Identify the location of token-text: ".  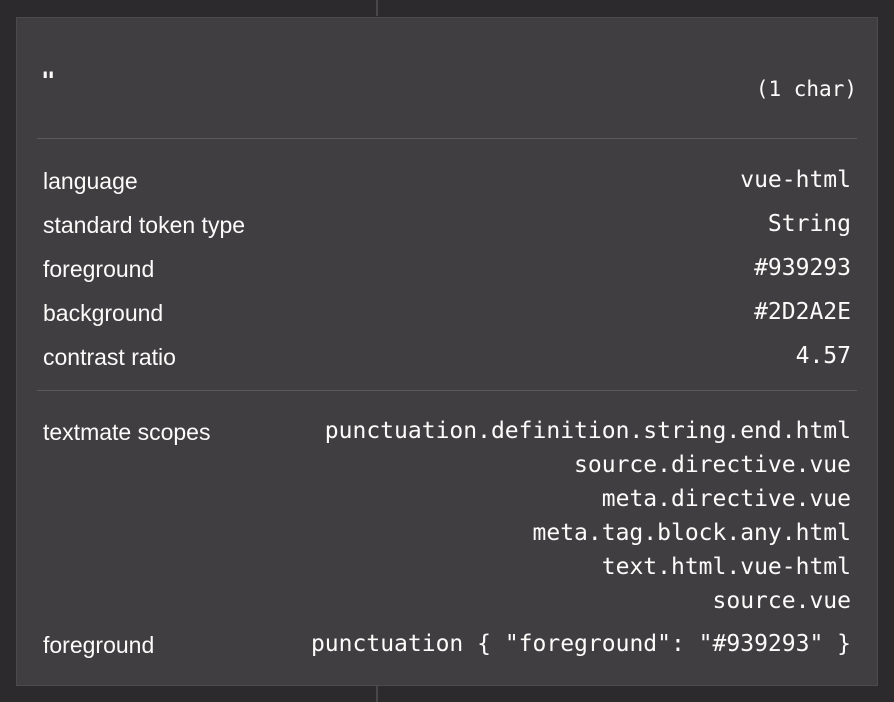
(48, 81).